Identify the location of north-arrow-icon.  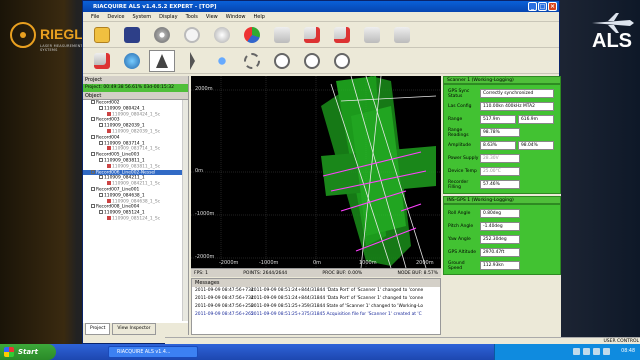
(162, 60).